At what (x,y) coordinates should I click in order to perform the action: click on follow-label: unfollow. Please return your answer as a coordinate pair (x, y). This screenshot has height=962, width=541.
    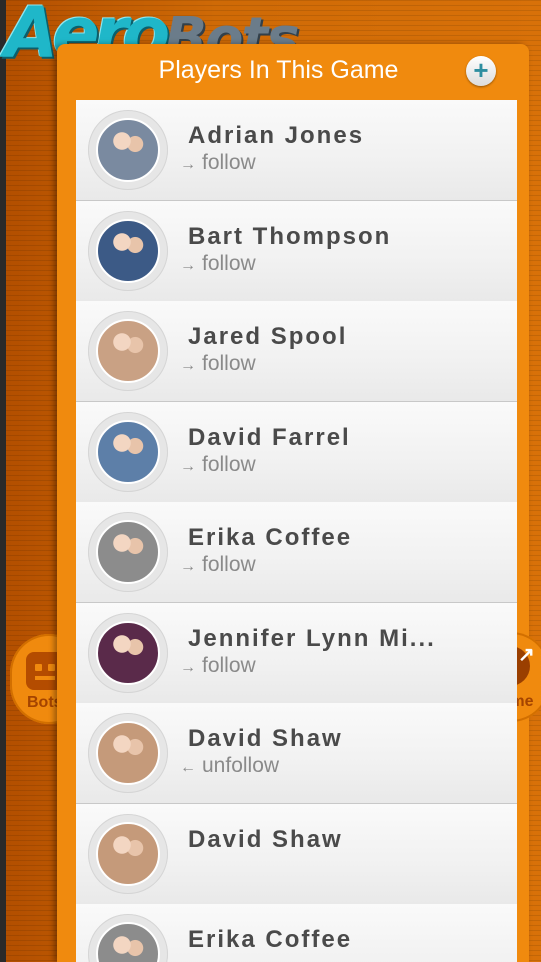
    Looking at the image, I should click on (241, 765).